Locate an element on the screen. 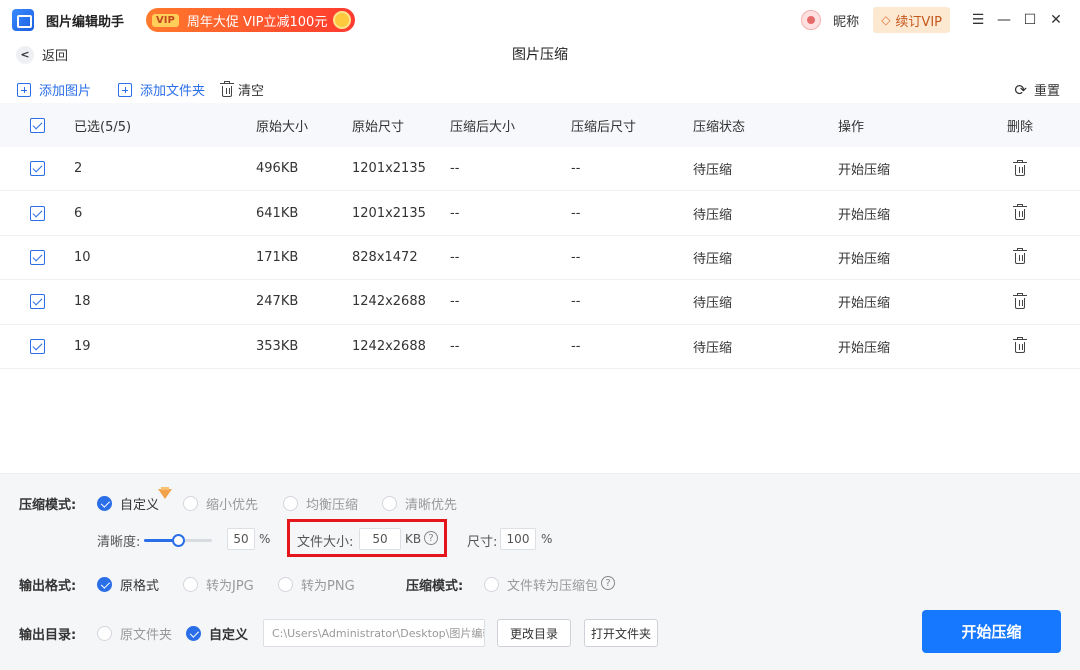  promo-banner: VIP 周年大促 VIP立减100元 is located at coordinates (251, 20).